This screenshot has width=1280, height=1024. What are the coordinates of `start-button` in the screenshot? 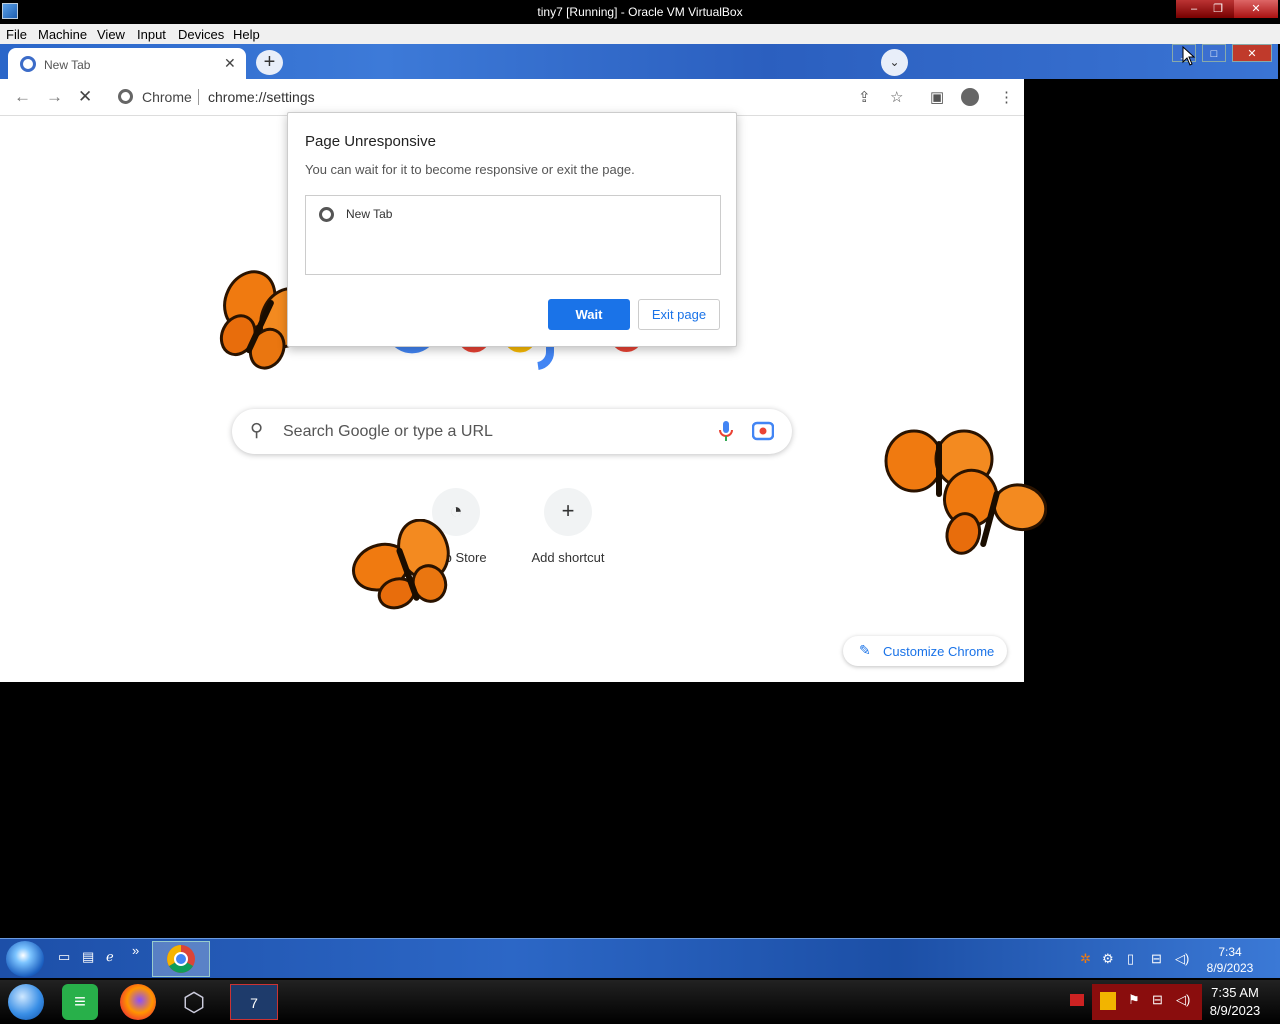 It's located at (25, 959).